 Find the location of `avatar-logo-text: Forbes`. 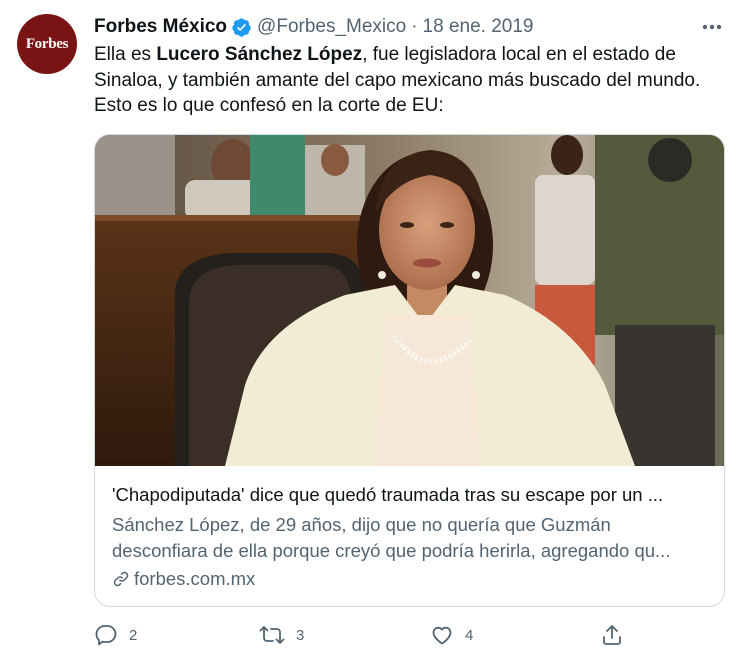

avatar-logo-text: Forbes is located at coordinates (47, 43).